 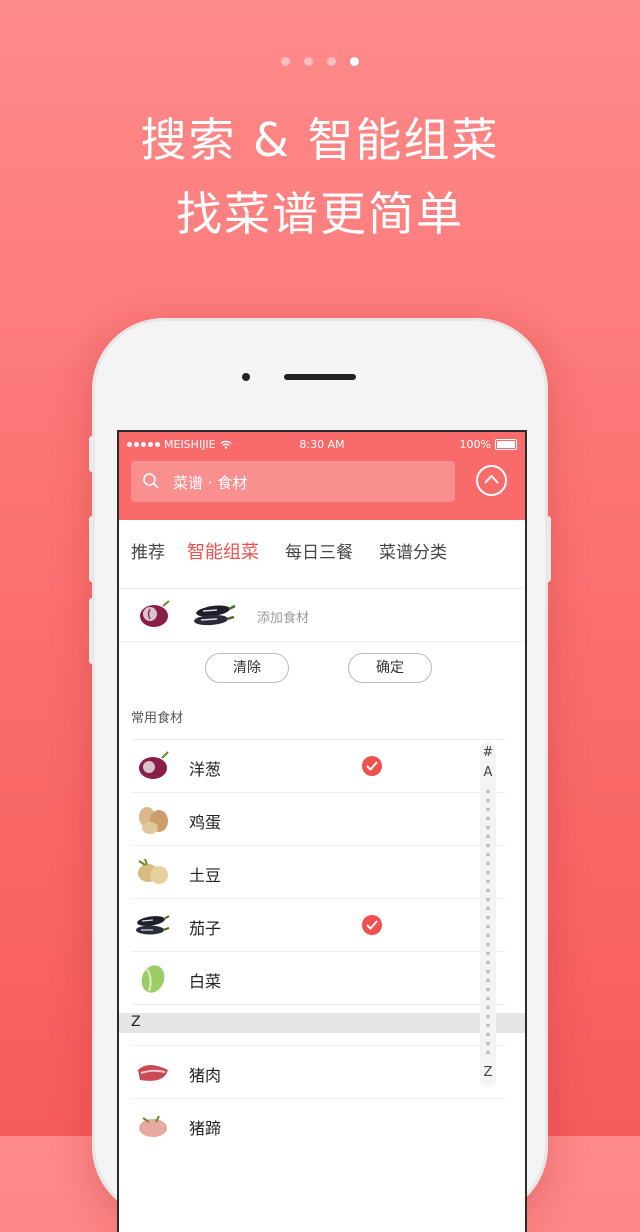 I want to click on section-letter: Z, so click(x=136, y=1022).